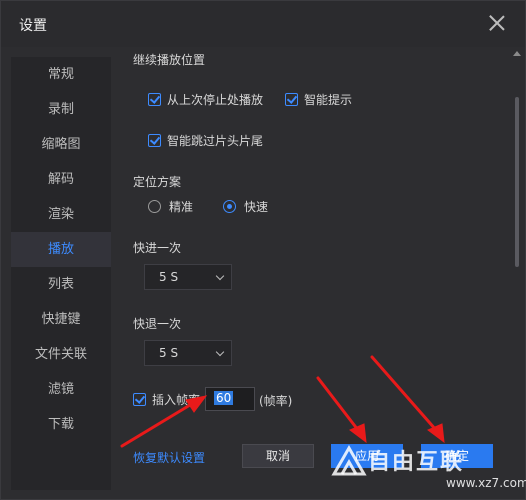 This screenshot has height=500, width=526. I want to click on insert-frames-checkbox: 插入帧率, so click(166, 399).